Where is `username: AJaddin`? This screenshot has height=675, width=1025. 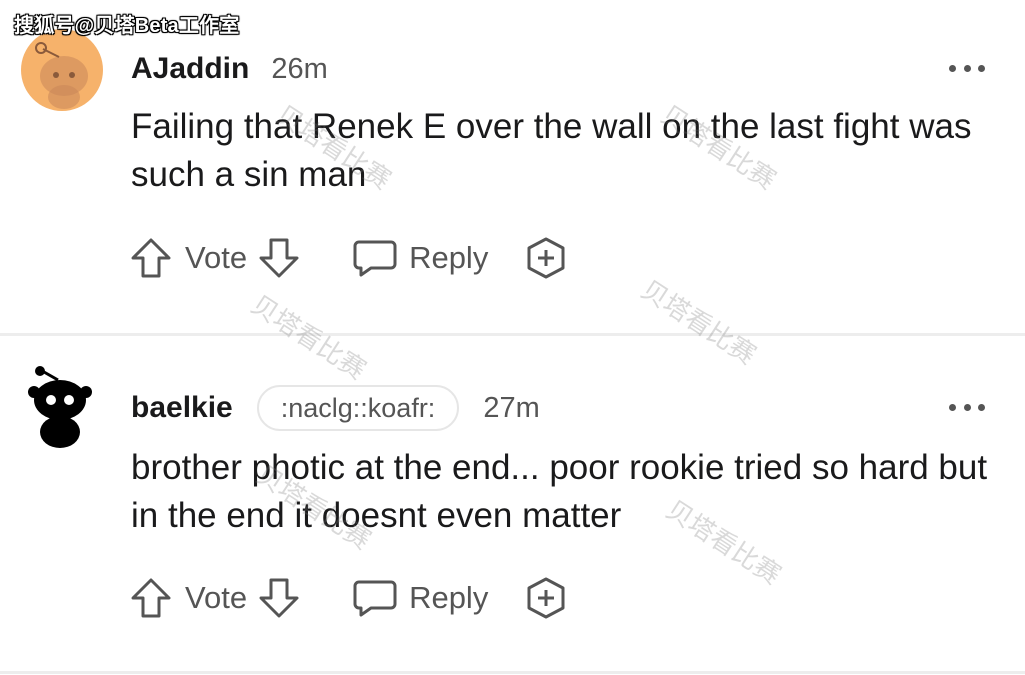 username: AJaddin is located at coordinates (190, 69).